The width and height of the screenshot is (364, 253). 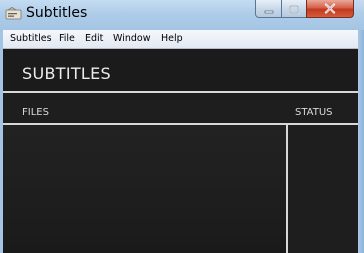 What do you see at coordinates (323, 189) in the screenshot?
I see `status-list` at bounding box center [323, 189].